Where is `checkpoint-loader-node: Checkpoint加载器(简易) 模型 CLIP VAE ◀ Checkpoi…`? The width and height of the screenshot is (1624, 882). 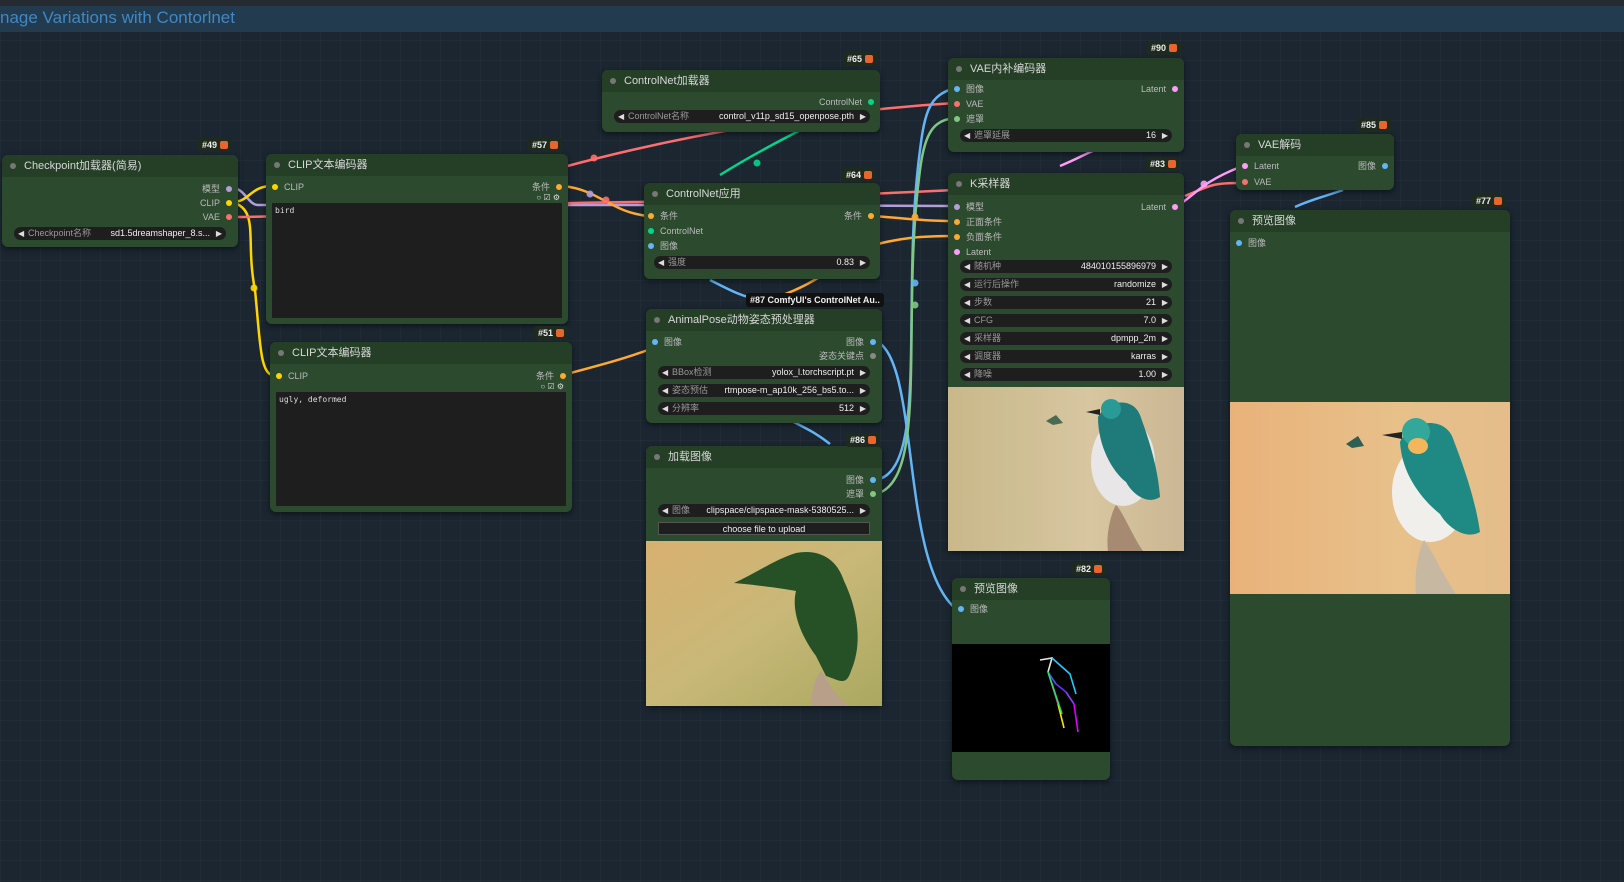
checkpoint-loader-node: Checkpoint加载器(简易) 模型 CLIP VAE ◀ Checkpoi… is located at coordinates (120, 201).